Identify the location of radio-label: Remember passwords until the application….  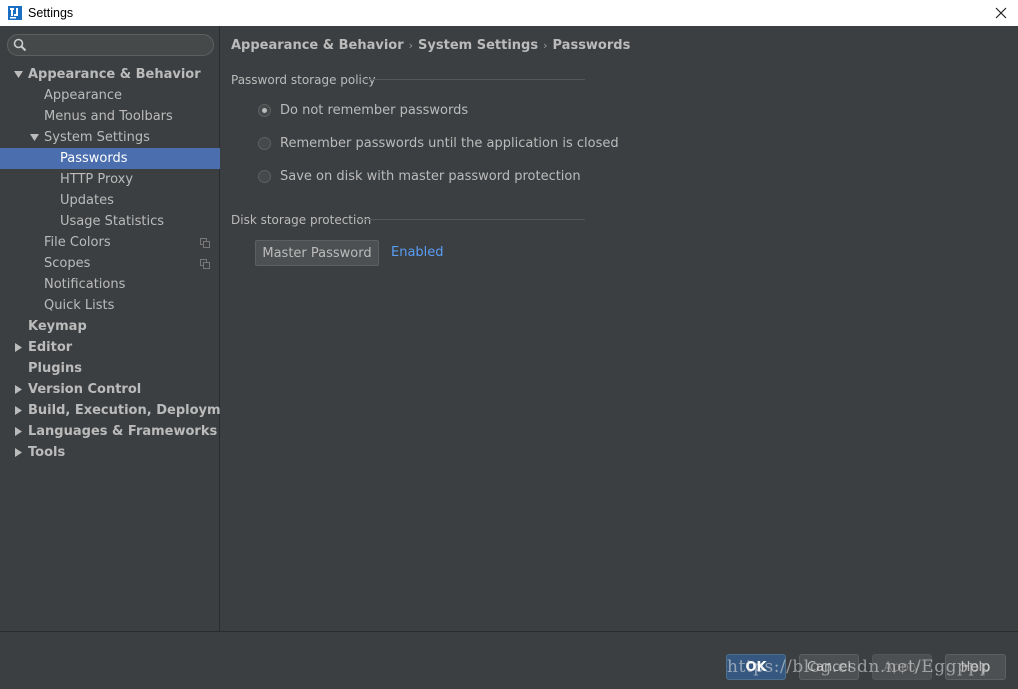
(449, 143).